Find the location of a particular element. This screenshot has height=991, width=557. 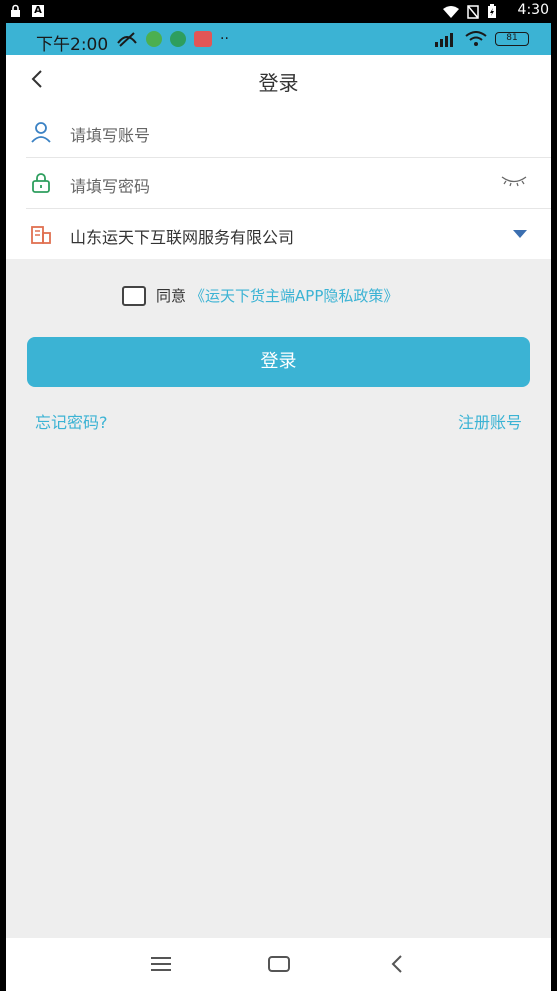

account-field: 请填写账号 is located at coordinates (288, 132).